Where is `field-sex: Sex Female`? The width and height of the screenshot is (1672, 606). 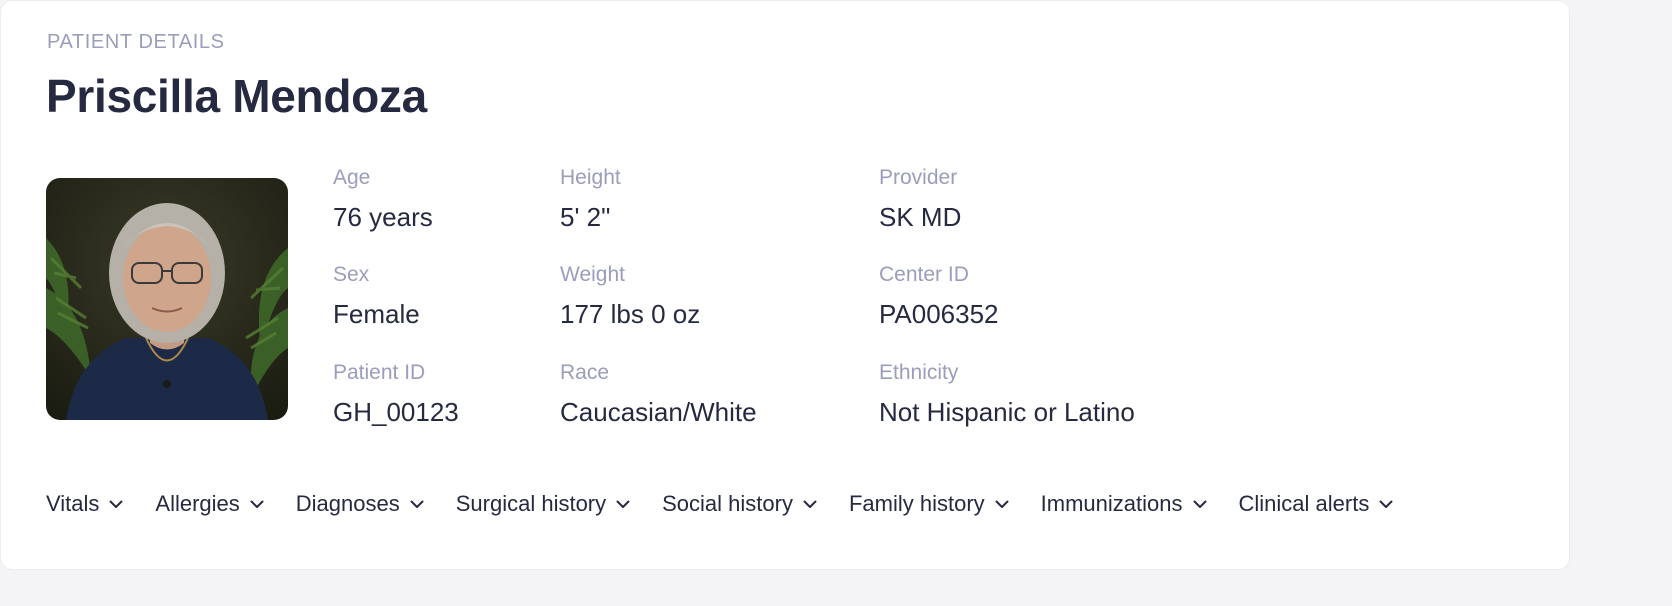
field-sex: Sex Female is located at coordinates (376, 296).